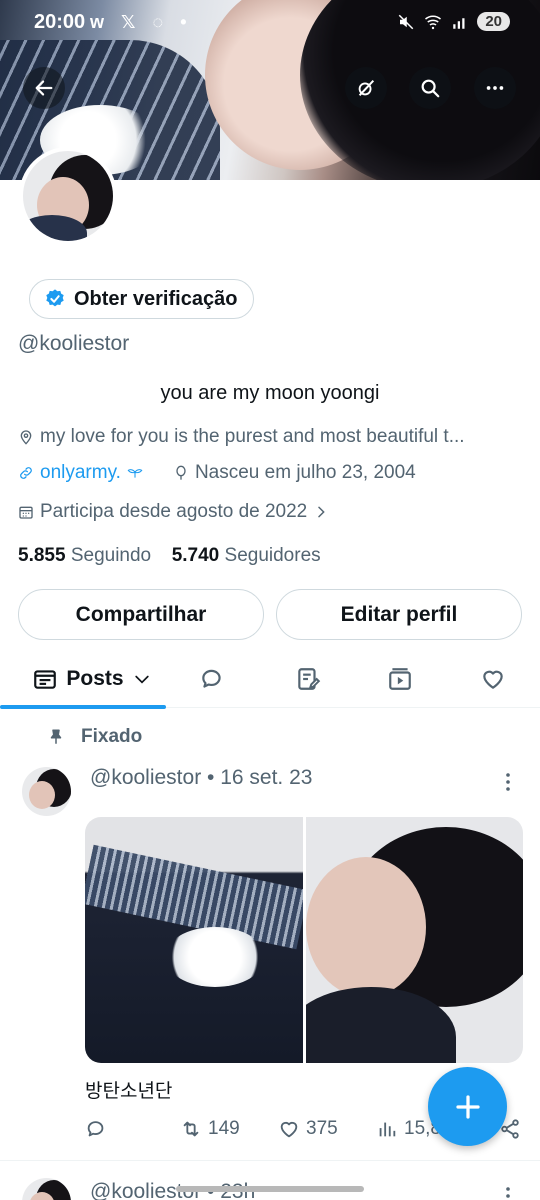 This screenshot has width=540, height=1200. Describe the element at coordinates (387, 1129) in the screenshot. I see `views-bars-icon` at that location.